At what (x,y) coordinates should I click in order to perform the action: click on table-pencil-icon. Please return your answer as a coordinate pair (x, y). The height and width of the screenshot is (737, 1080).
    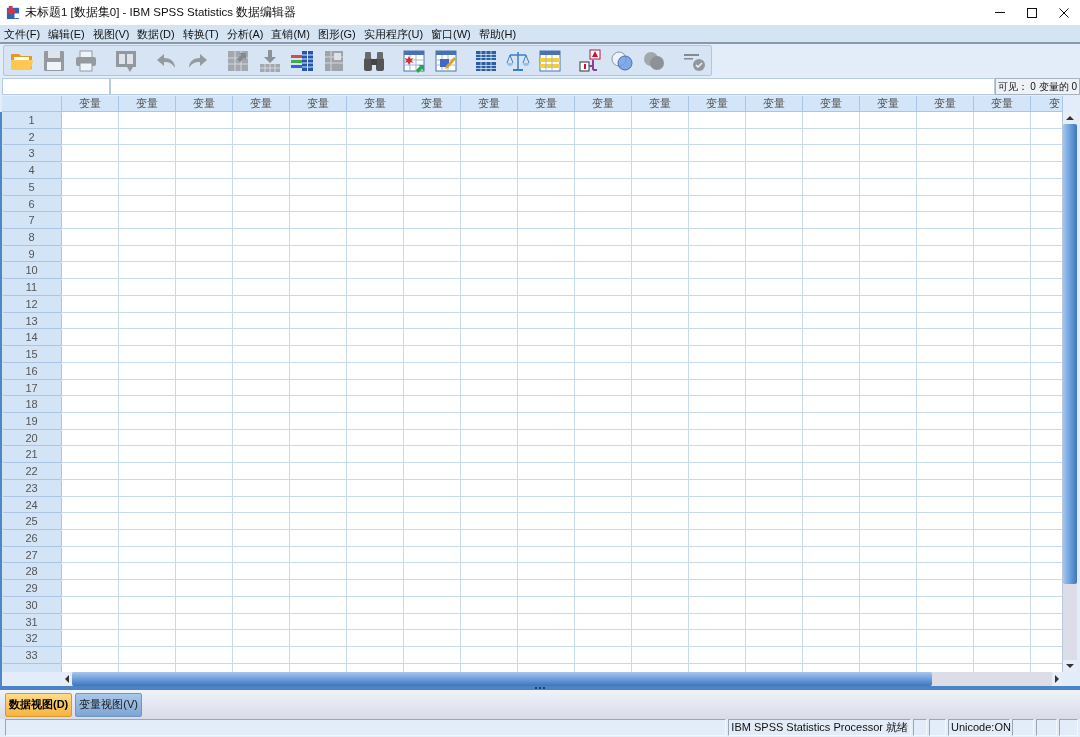
    Looking at the image, I should click on (446, 60).